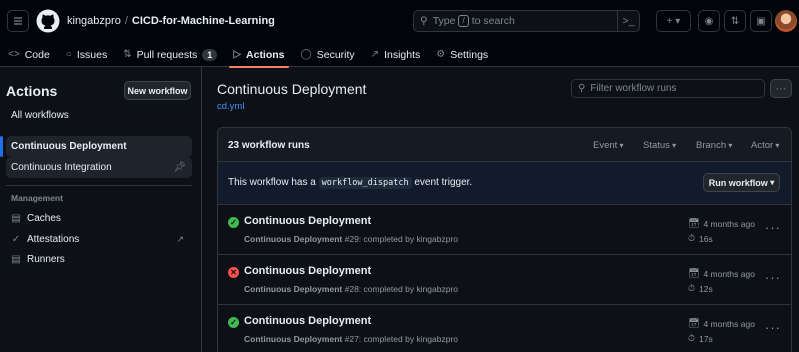  I want to click on actor-filter: Actor, so click(765, 145).